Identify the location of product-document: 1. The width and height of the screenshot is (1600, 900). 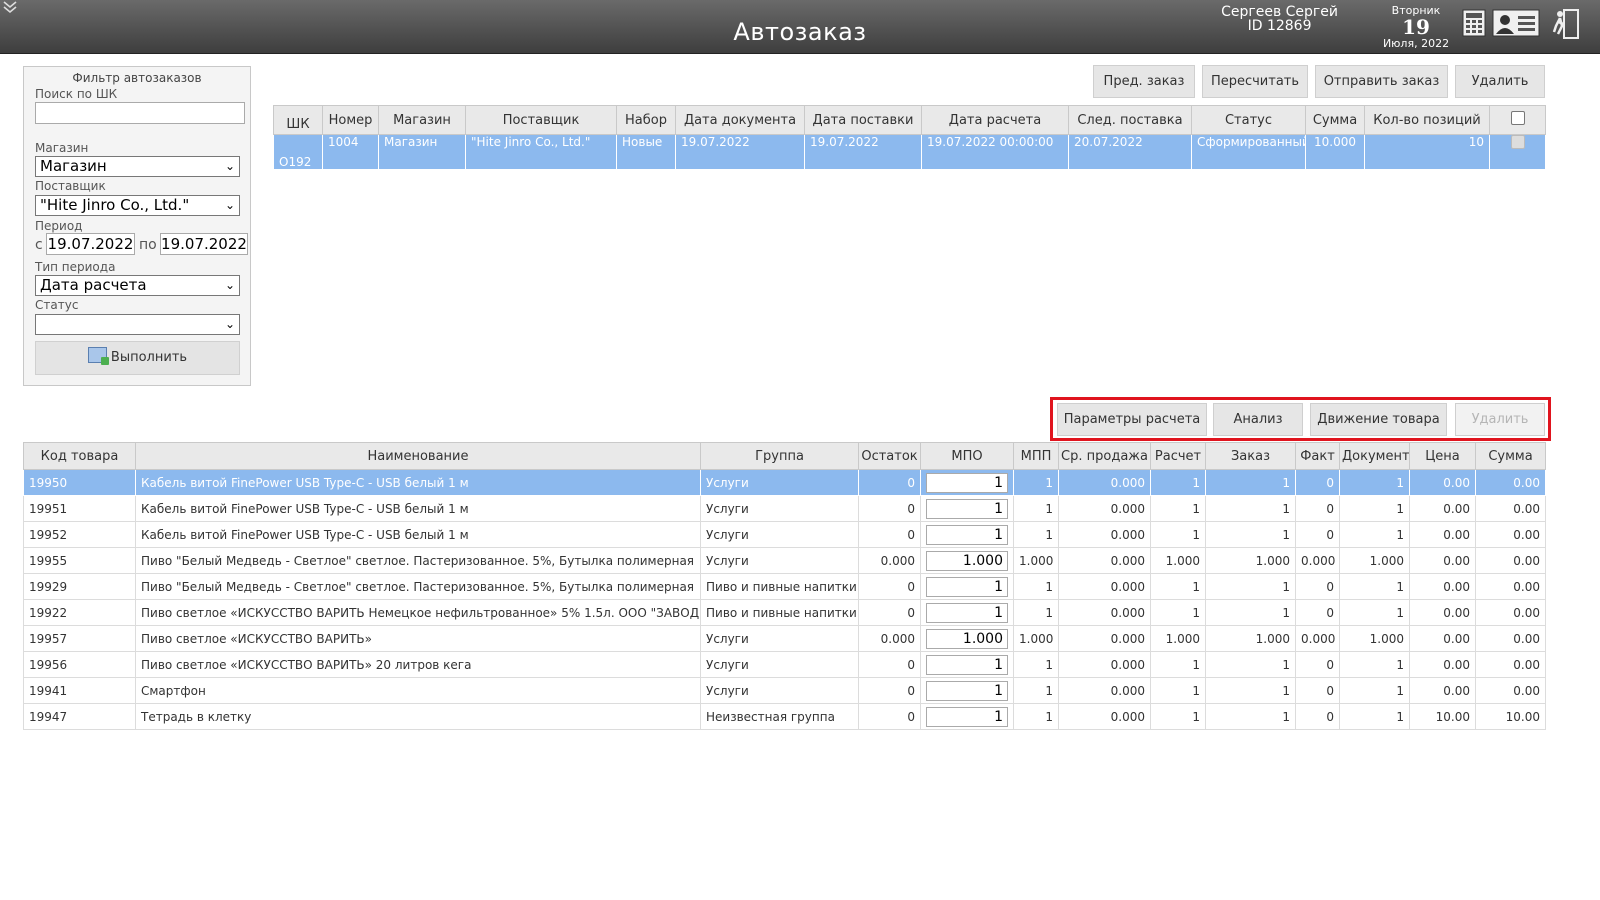
(1374, 586).